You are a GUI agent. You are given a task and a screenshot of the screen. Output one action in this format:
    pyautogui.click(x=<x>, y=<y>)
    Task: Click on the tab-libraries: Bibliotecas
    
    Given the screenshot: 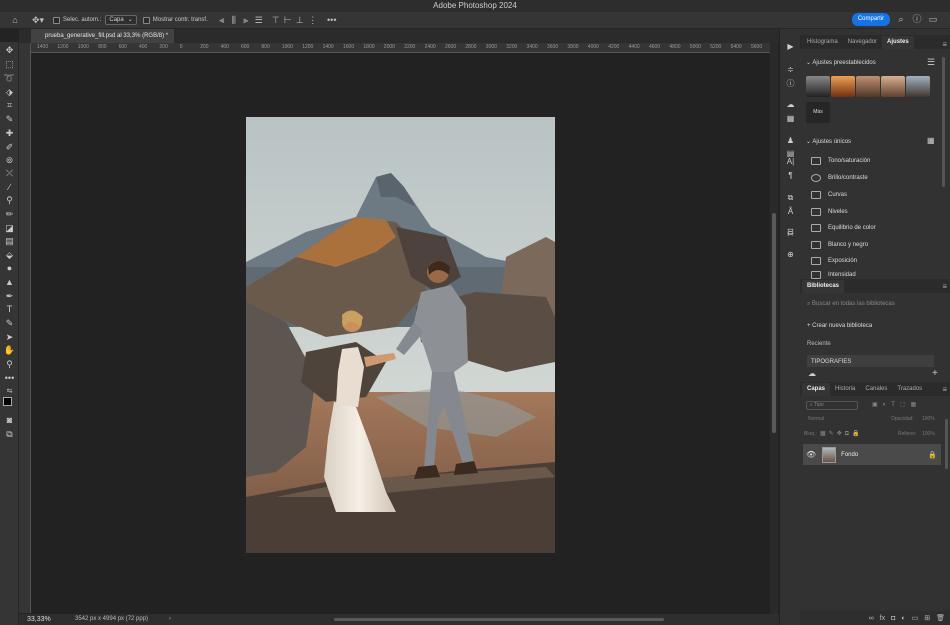 What is the action you would take?
    pyautogui.click(x=823, y=286)
    